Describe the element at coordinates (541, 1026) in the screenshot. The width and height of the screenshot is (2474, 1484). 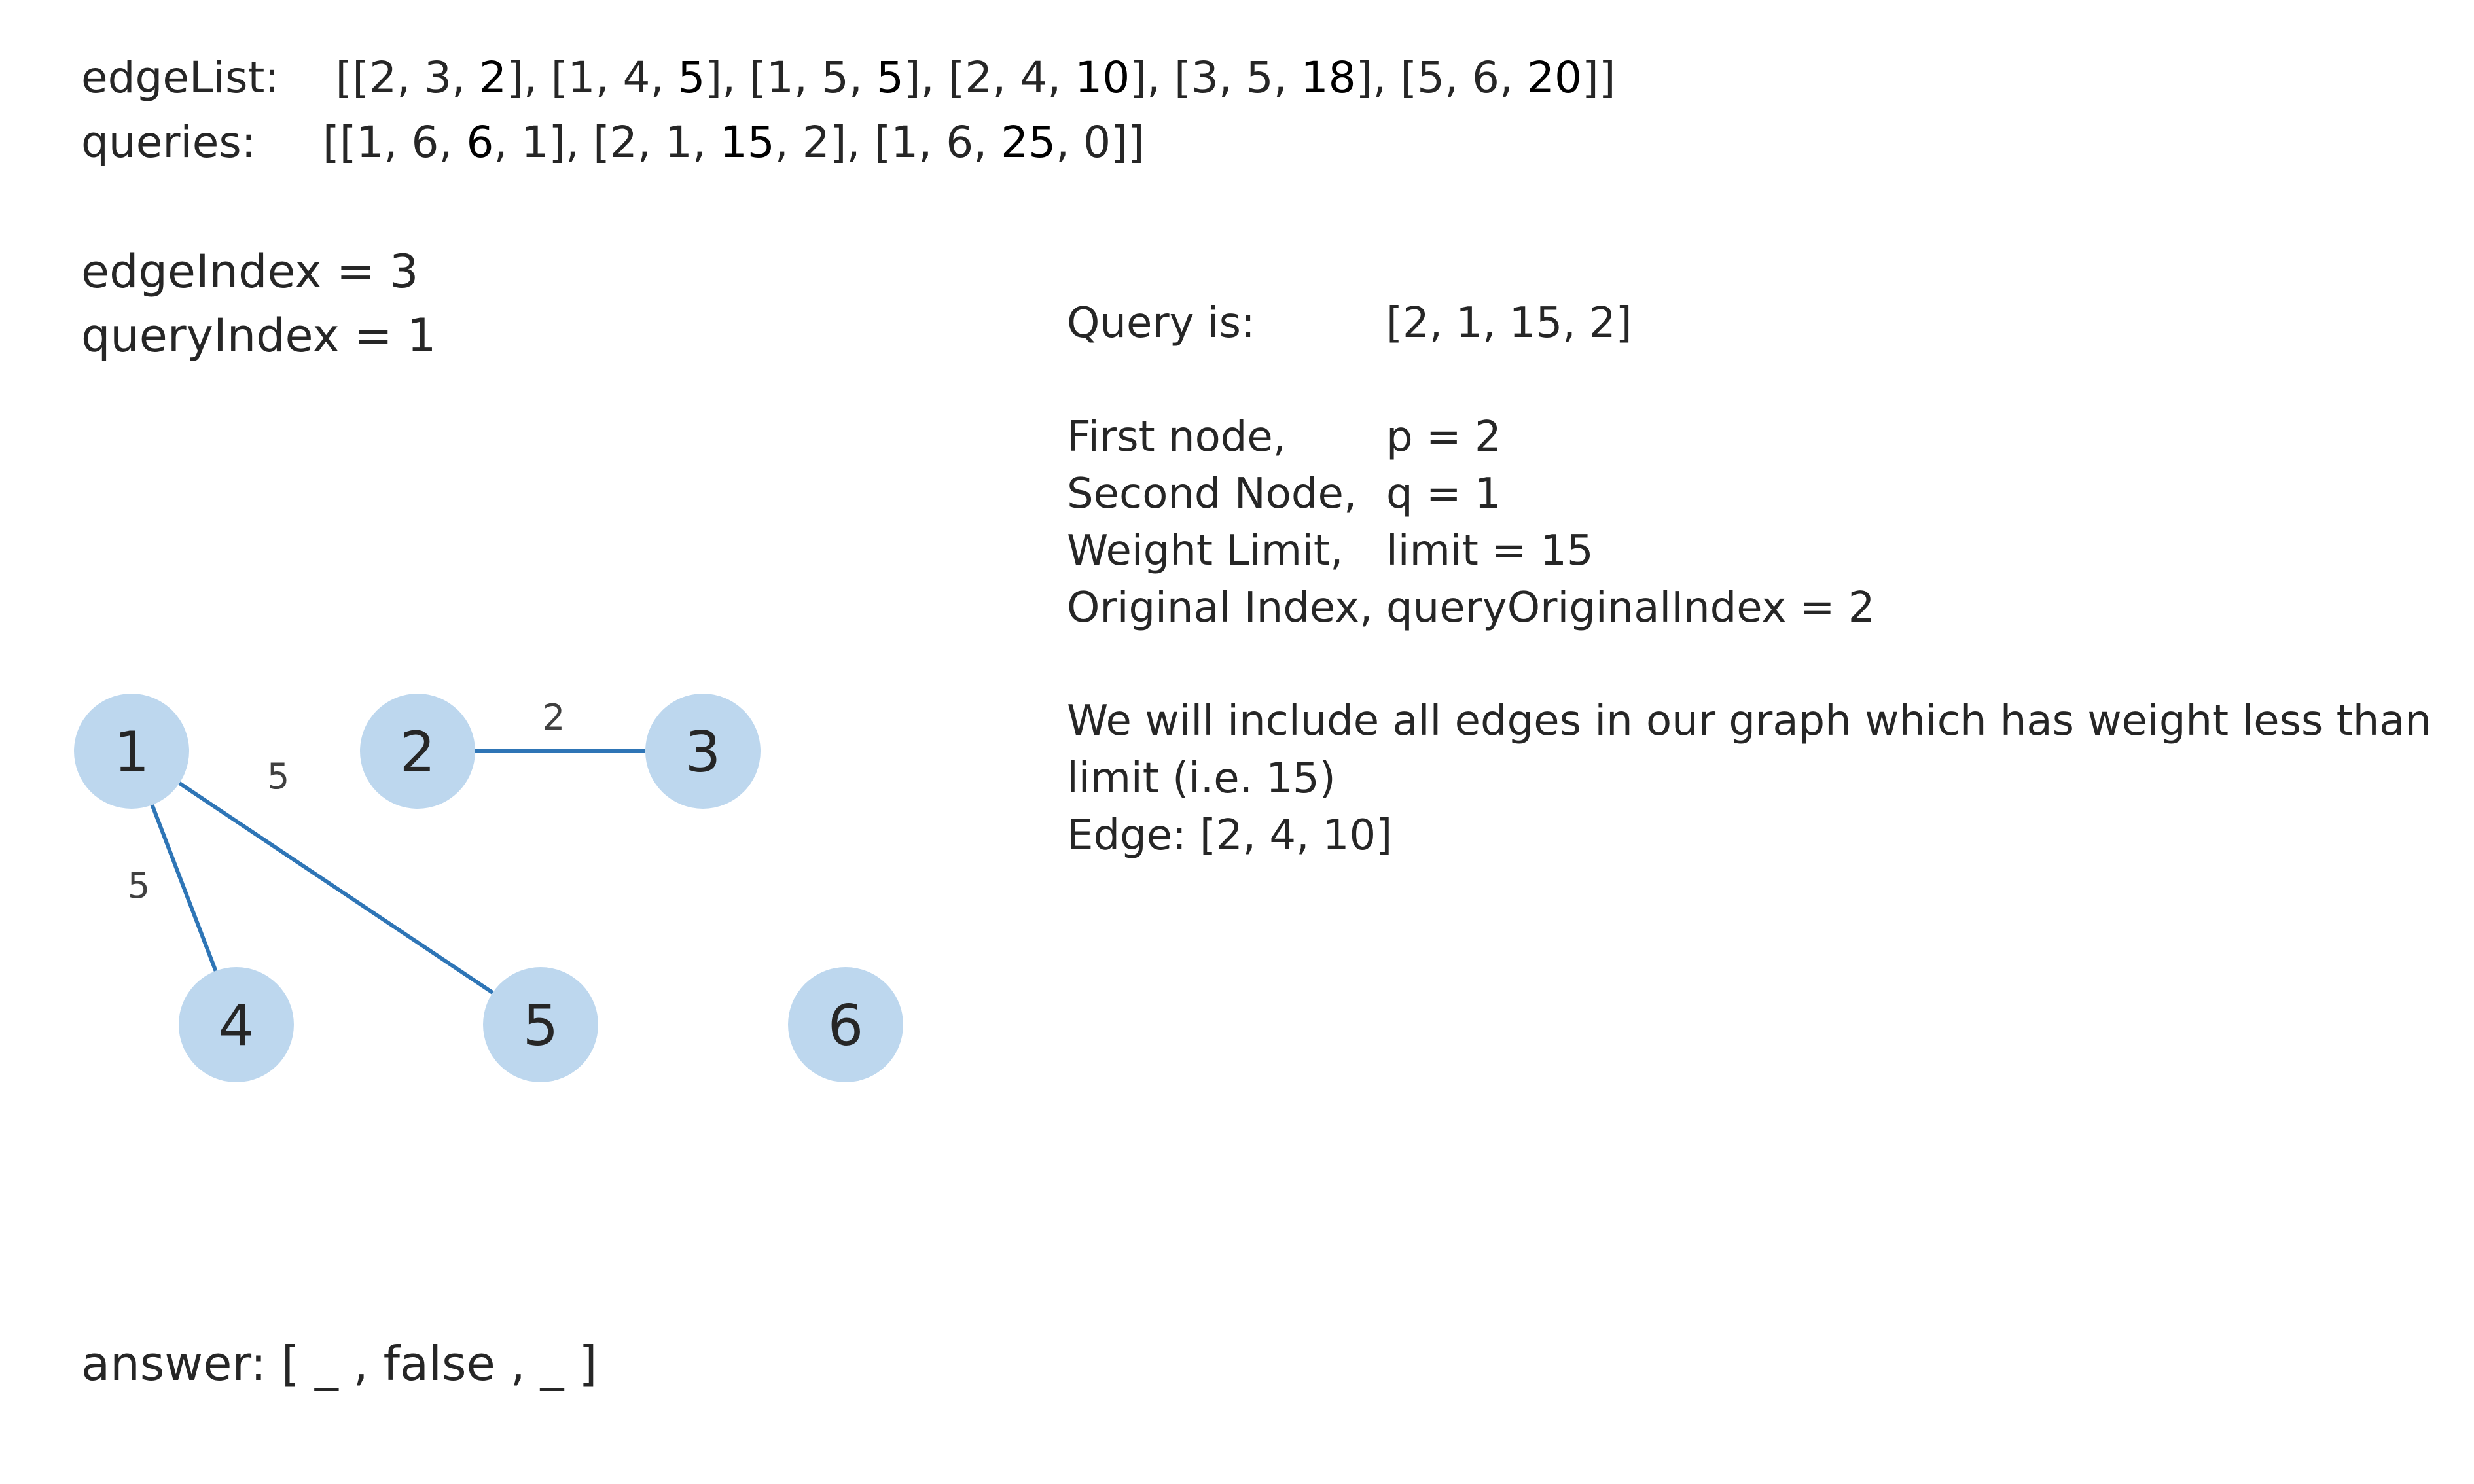
I see `graph-node-label: 5` at that location.